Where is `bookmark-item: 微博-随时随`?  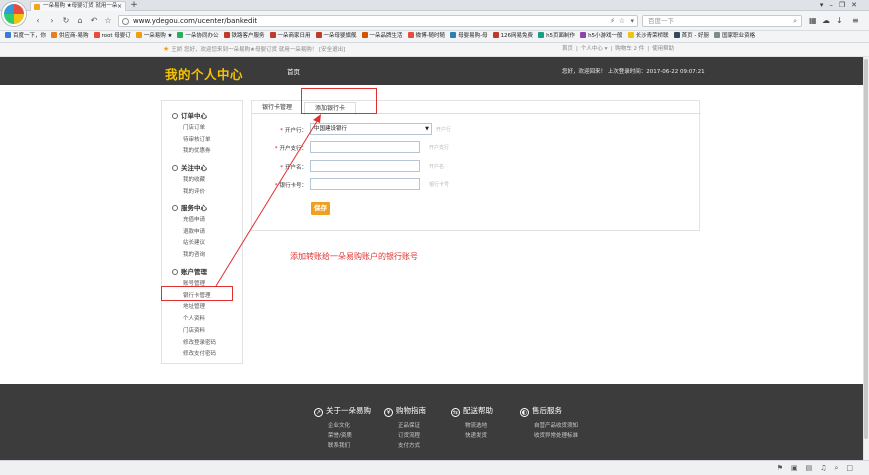 bookmark-item: 微博-随时随 is located at coordinates (426, 36).